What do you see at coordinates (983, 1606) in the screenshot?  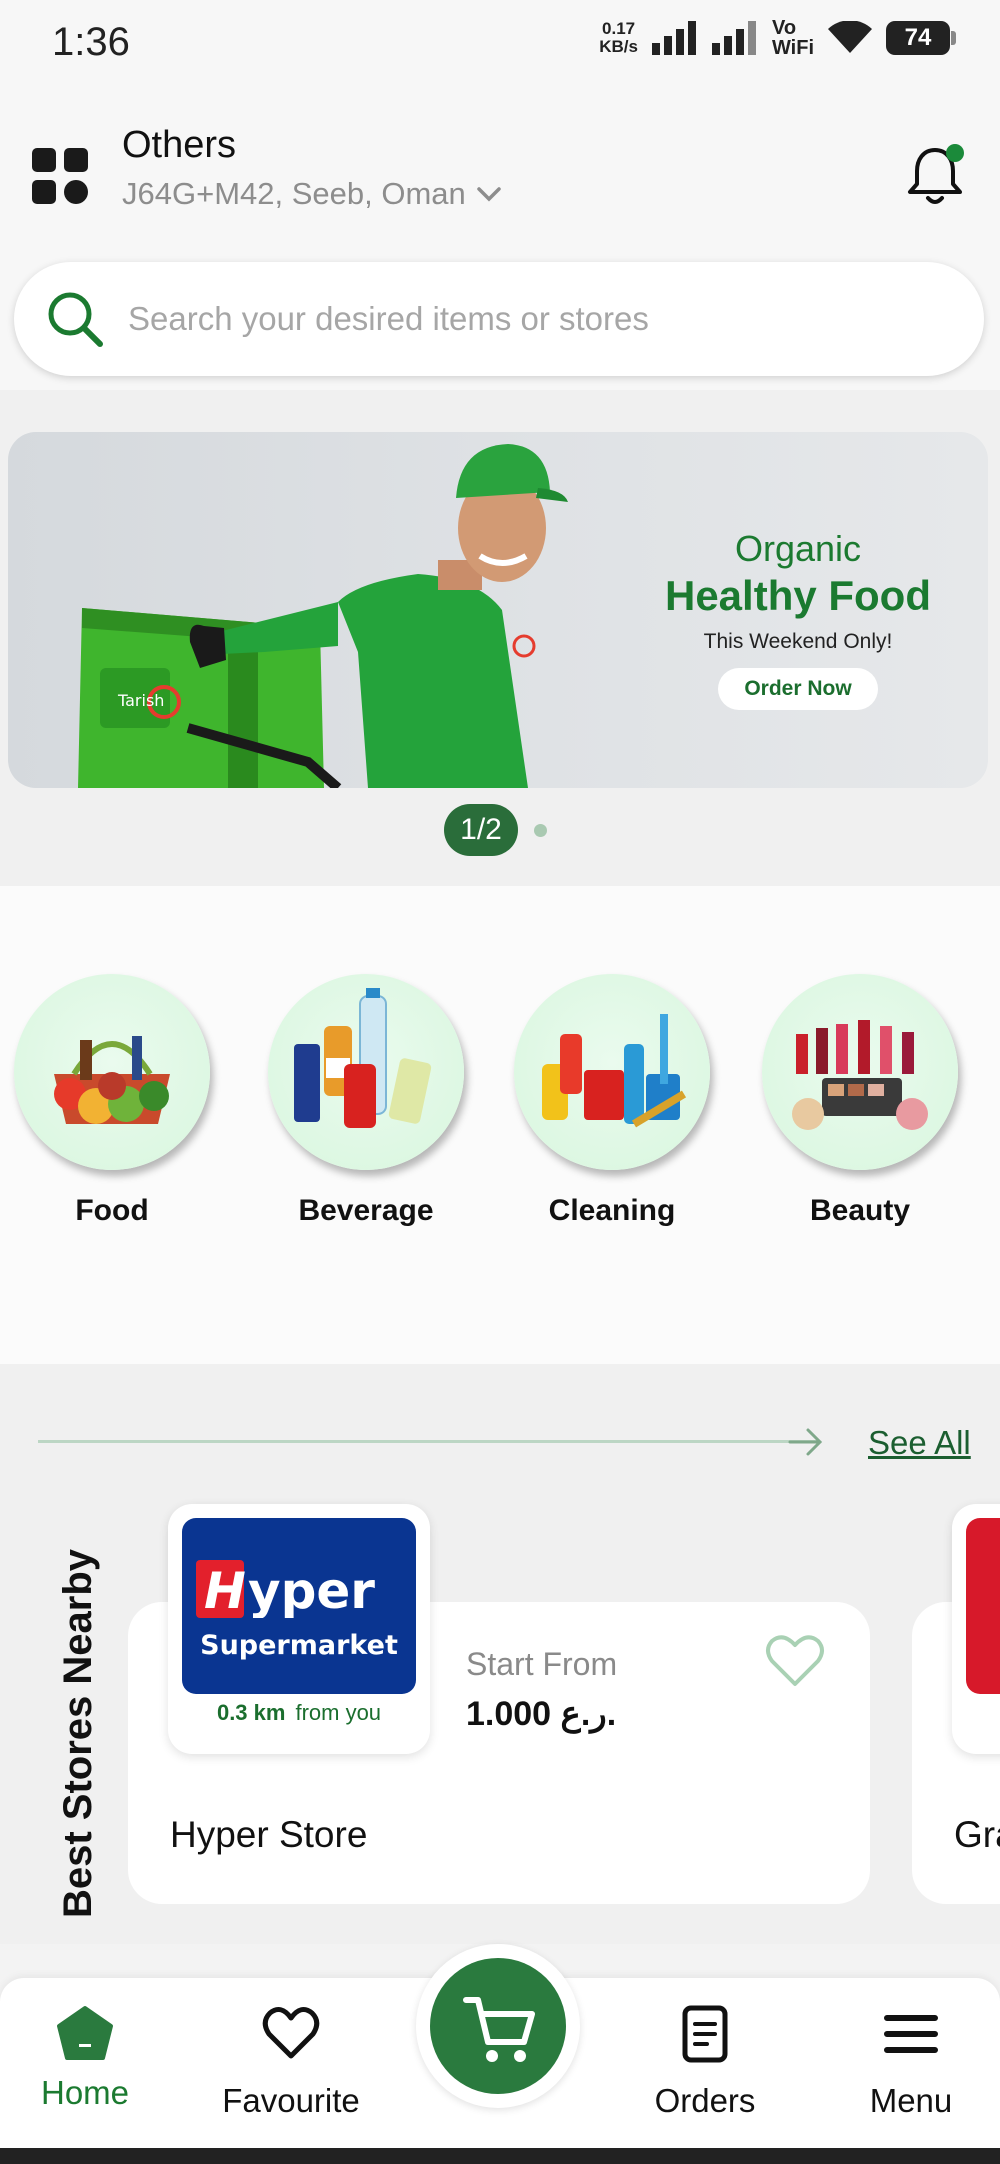 I see `store-logo` at bounding box center [983, 1606].